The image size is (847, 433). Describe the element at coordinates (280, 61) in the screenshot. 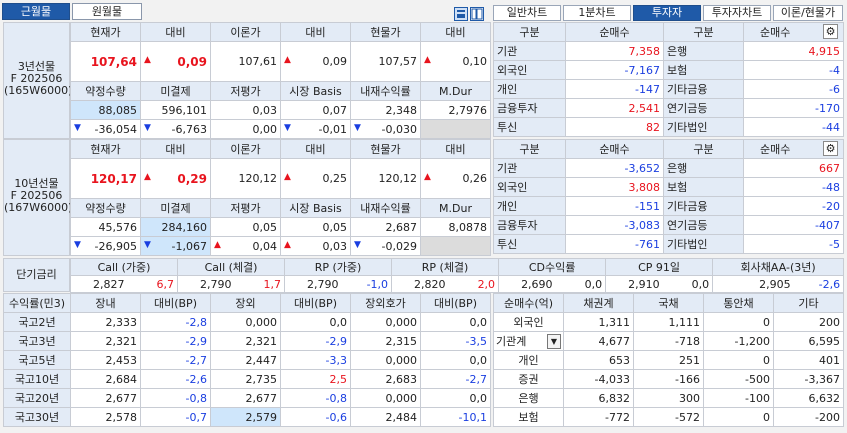

I see `table-row: 107,64 0,09 107,61 0,09 107,57 0,10` at that location.